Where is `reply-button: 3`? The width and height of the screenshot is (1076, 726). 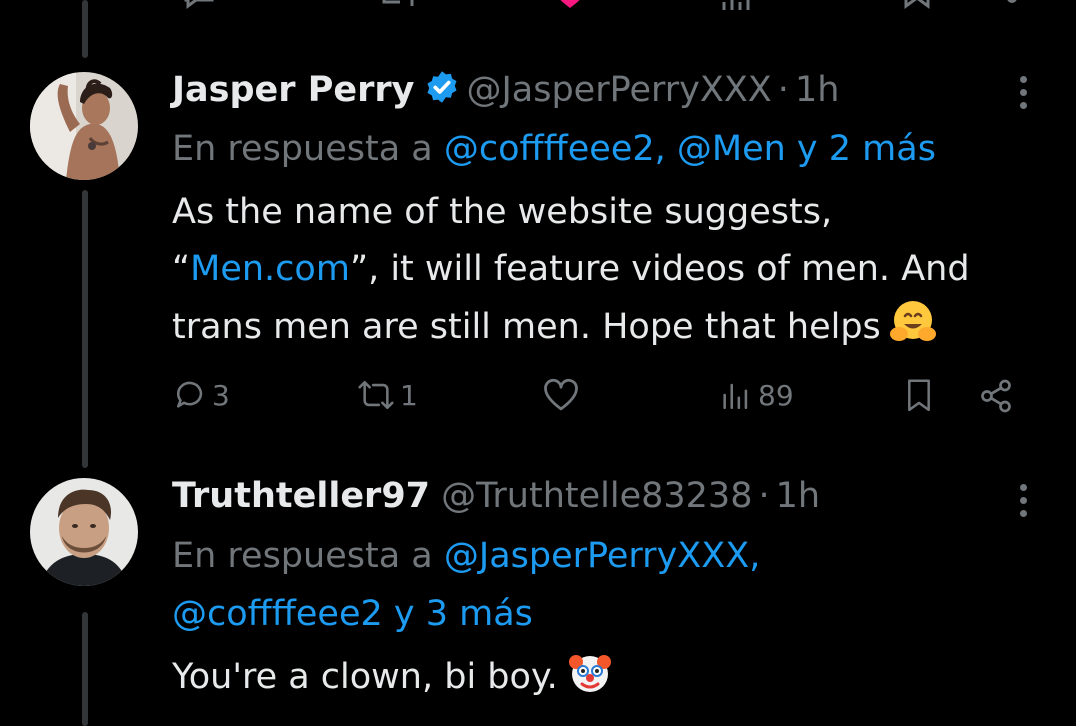
reply-button: 3 is located at coordinates (202, 395).